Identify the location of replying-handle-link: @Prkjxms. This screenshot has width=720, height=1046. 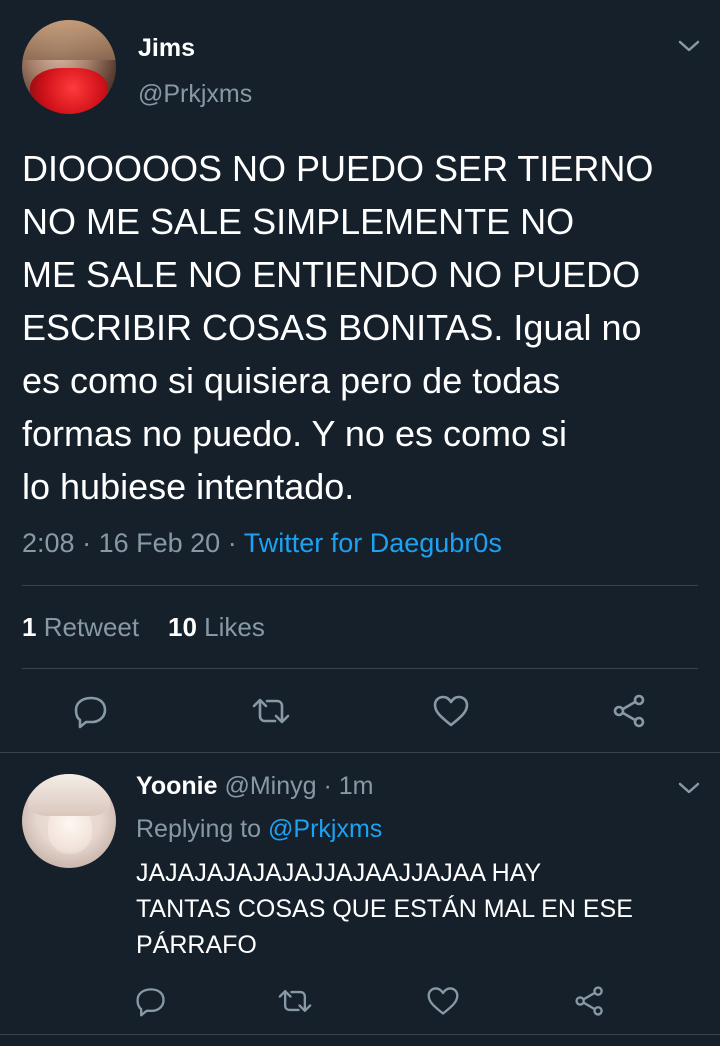
(325, 829).